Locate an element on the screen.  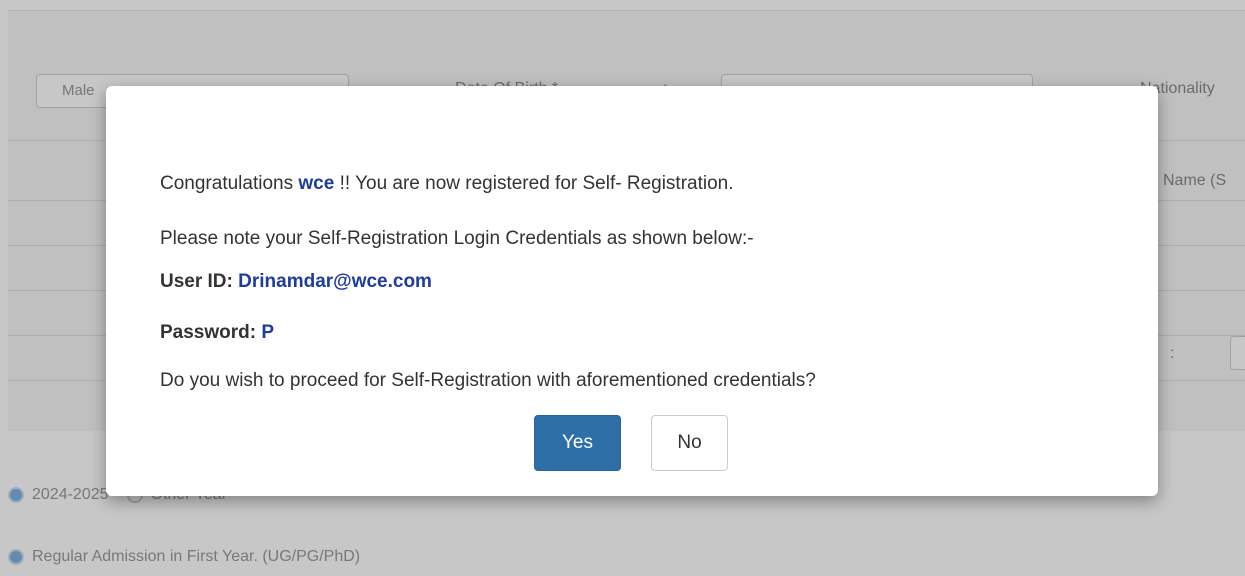
user-id-value: Drinamdar@wce.com is located at coordinates (335, 281).